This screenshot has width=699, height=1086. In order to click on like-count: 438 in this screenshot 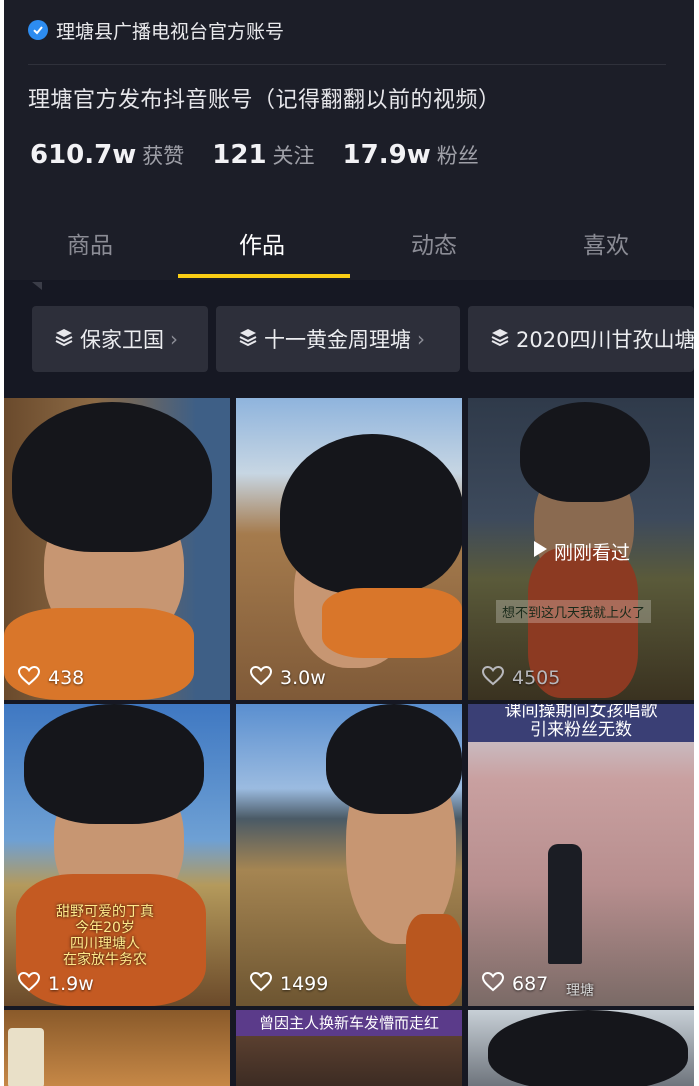, I will do `click(66, 678)`.